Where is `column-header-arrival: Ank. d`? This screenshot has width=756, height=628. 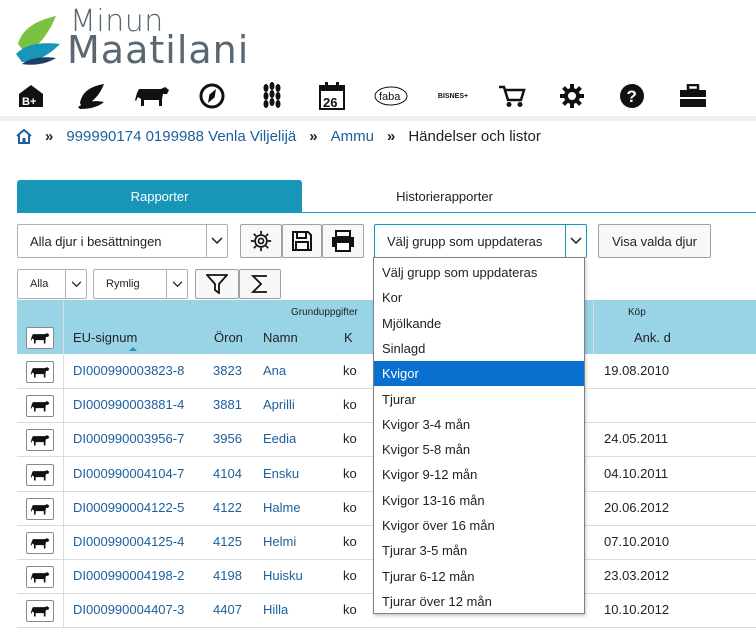 column-header-arrival: Ank. d is located at coordinates (652, 337).